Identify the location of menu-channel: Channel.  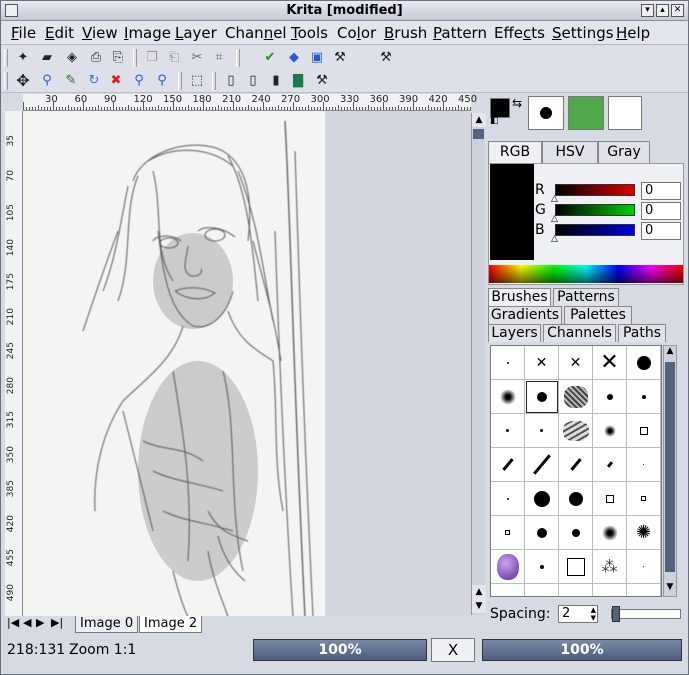
(256, 33).